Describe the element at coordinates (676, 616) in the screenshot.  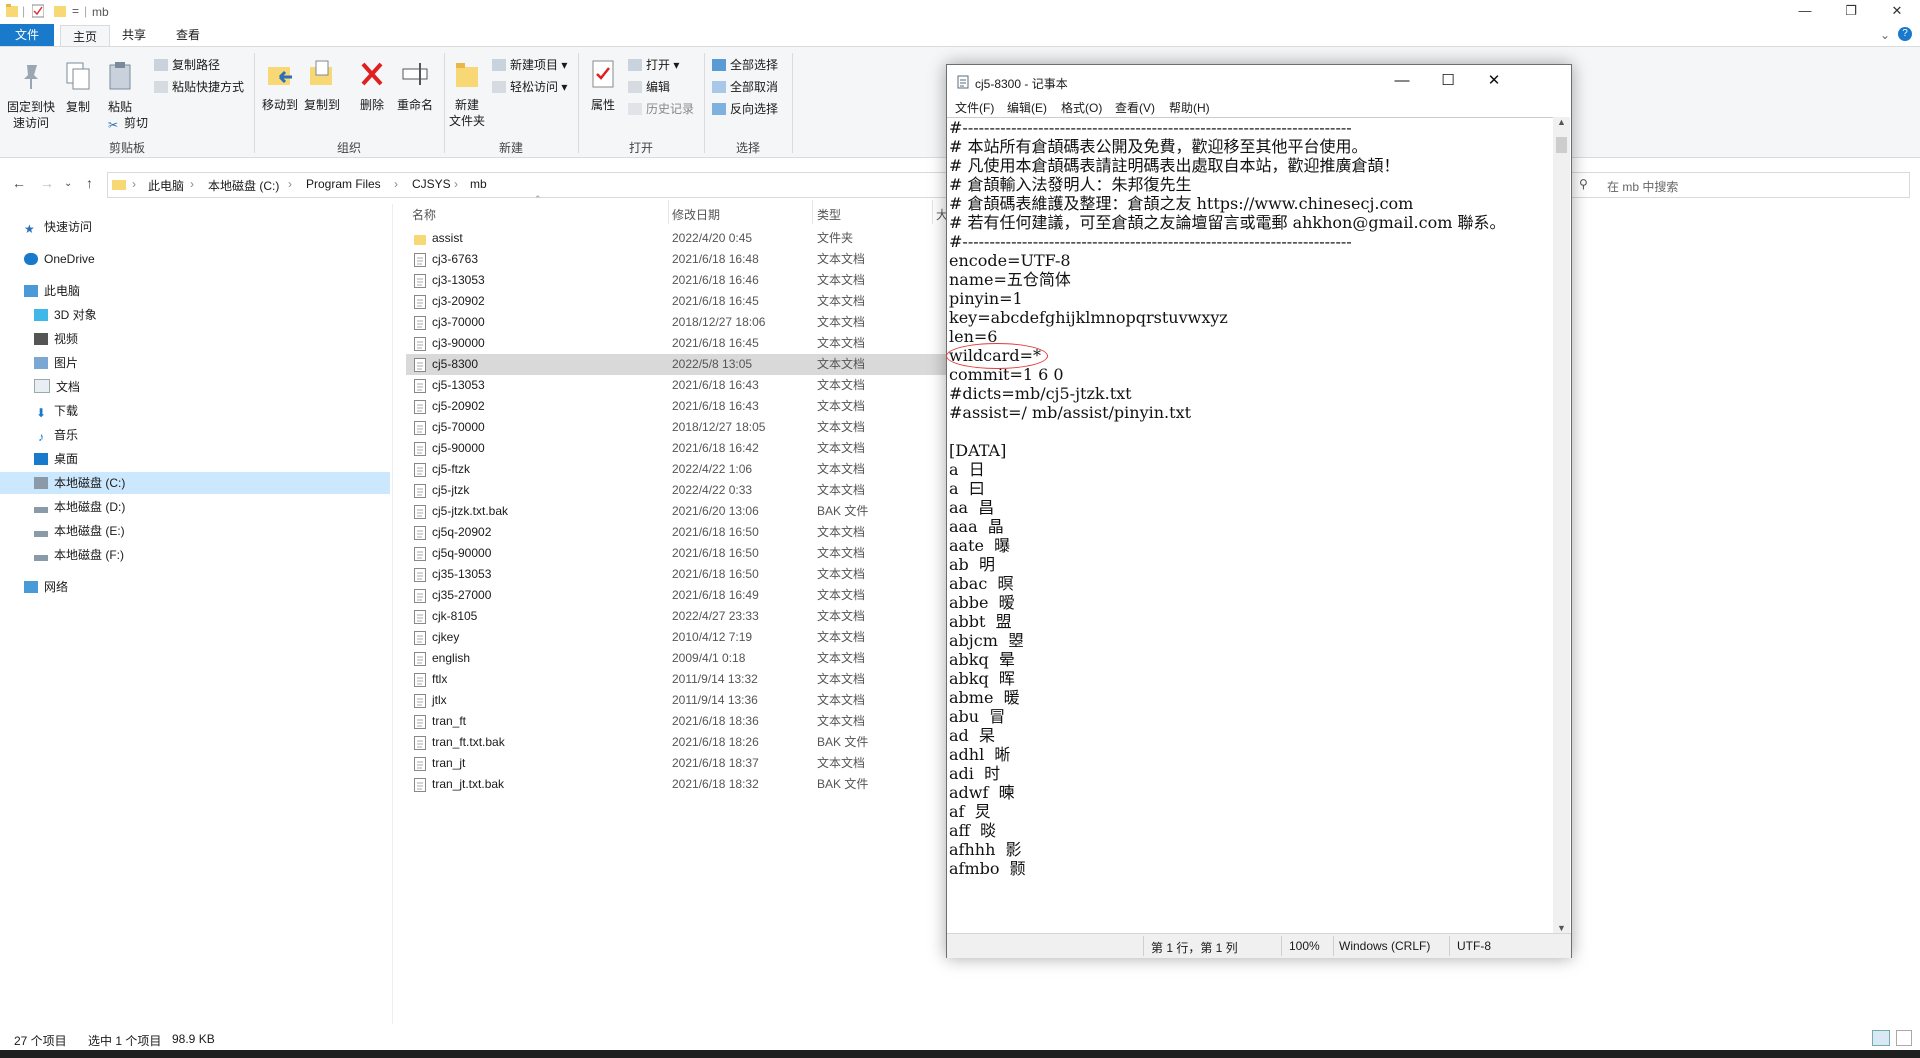
I see `file-row: cjk-8105 2022/4/27 23:33 文本文档` at that location.